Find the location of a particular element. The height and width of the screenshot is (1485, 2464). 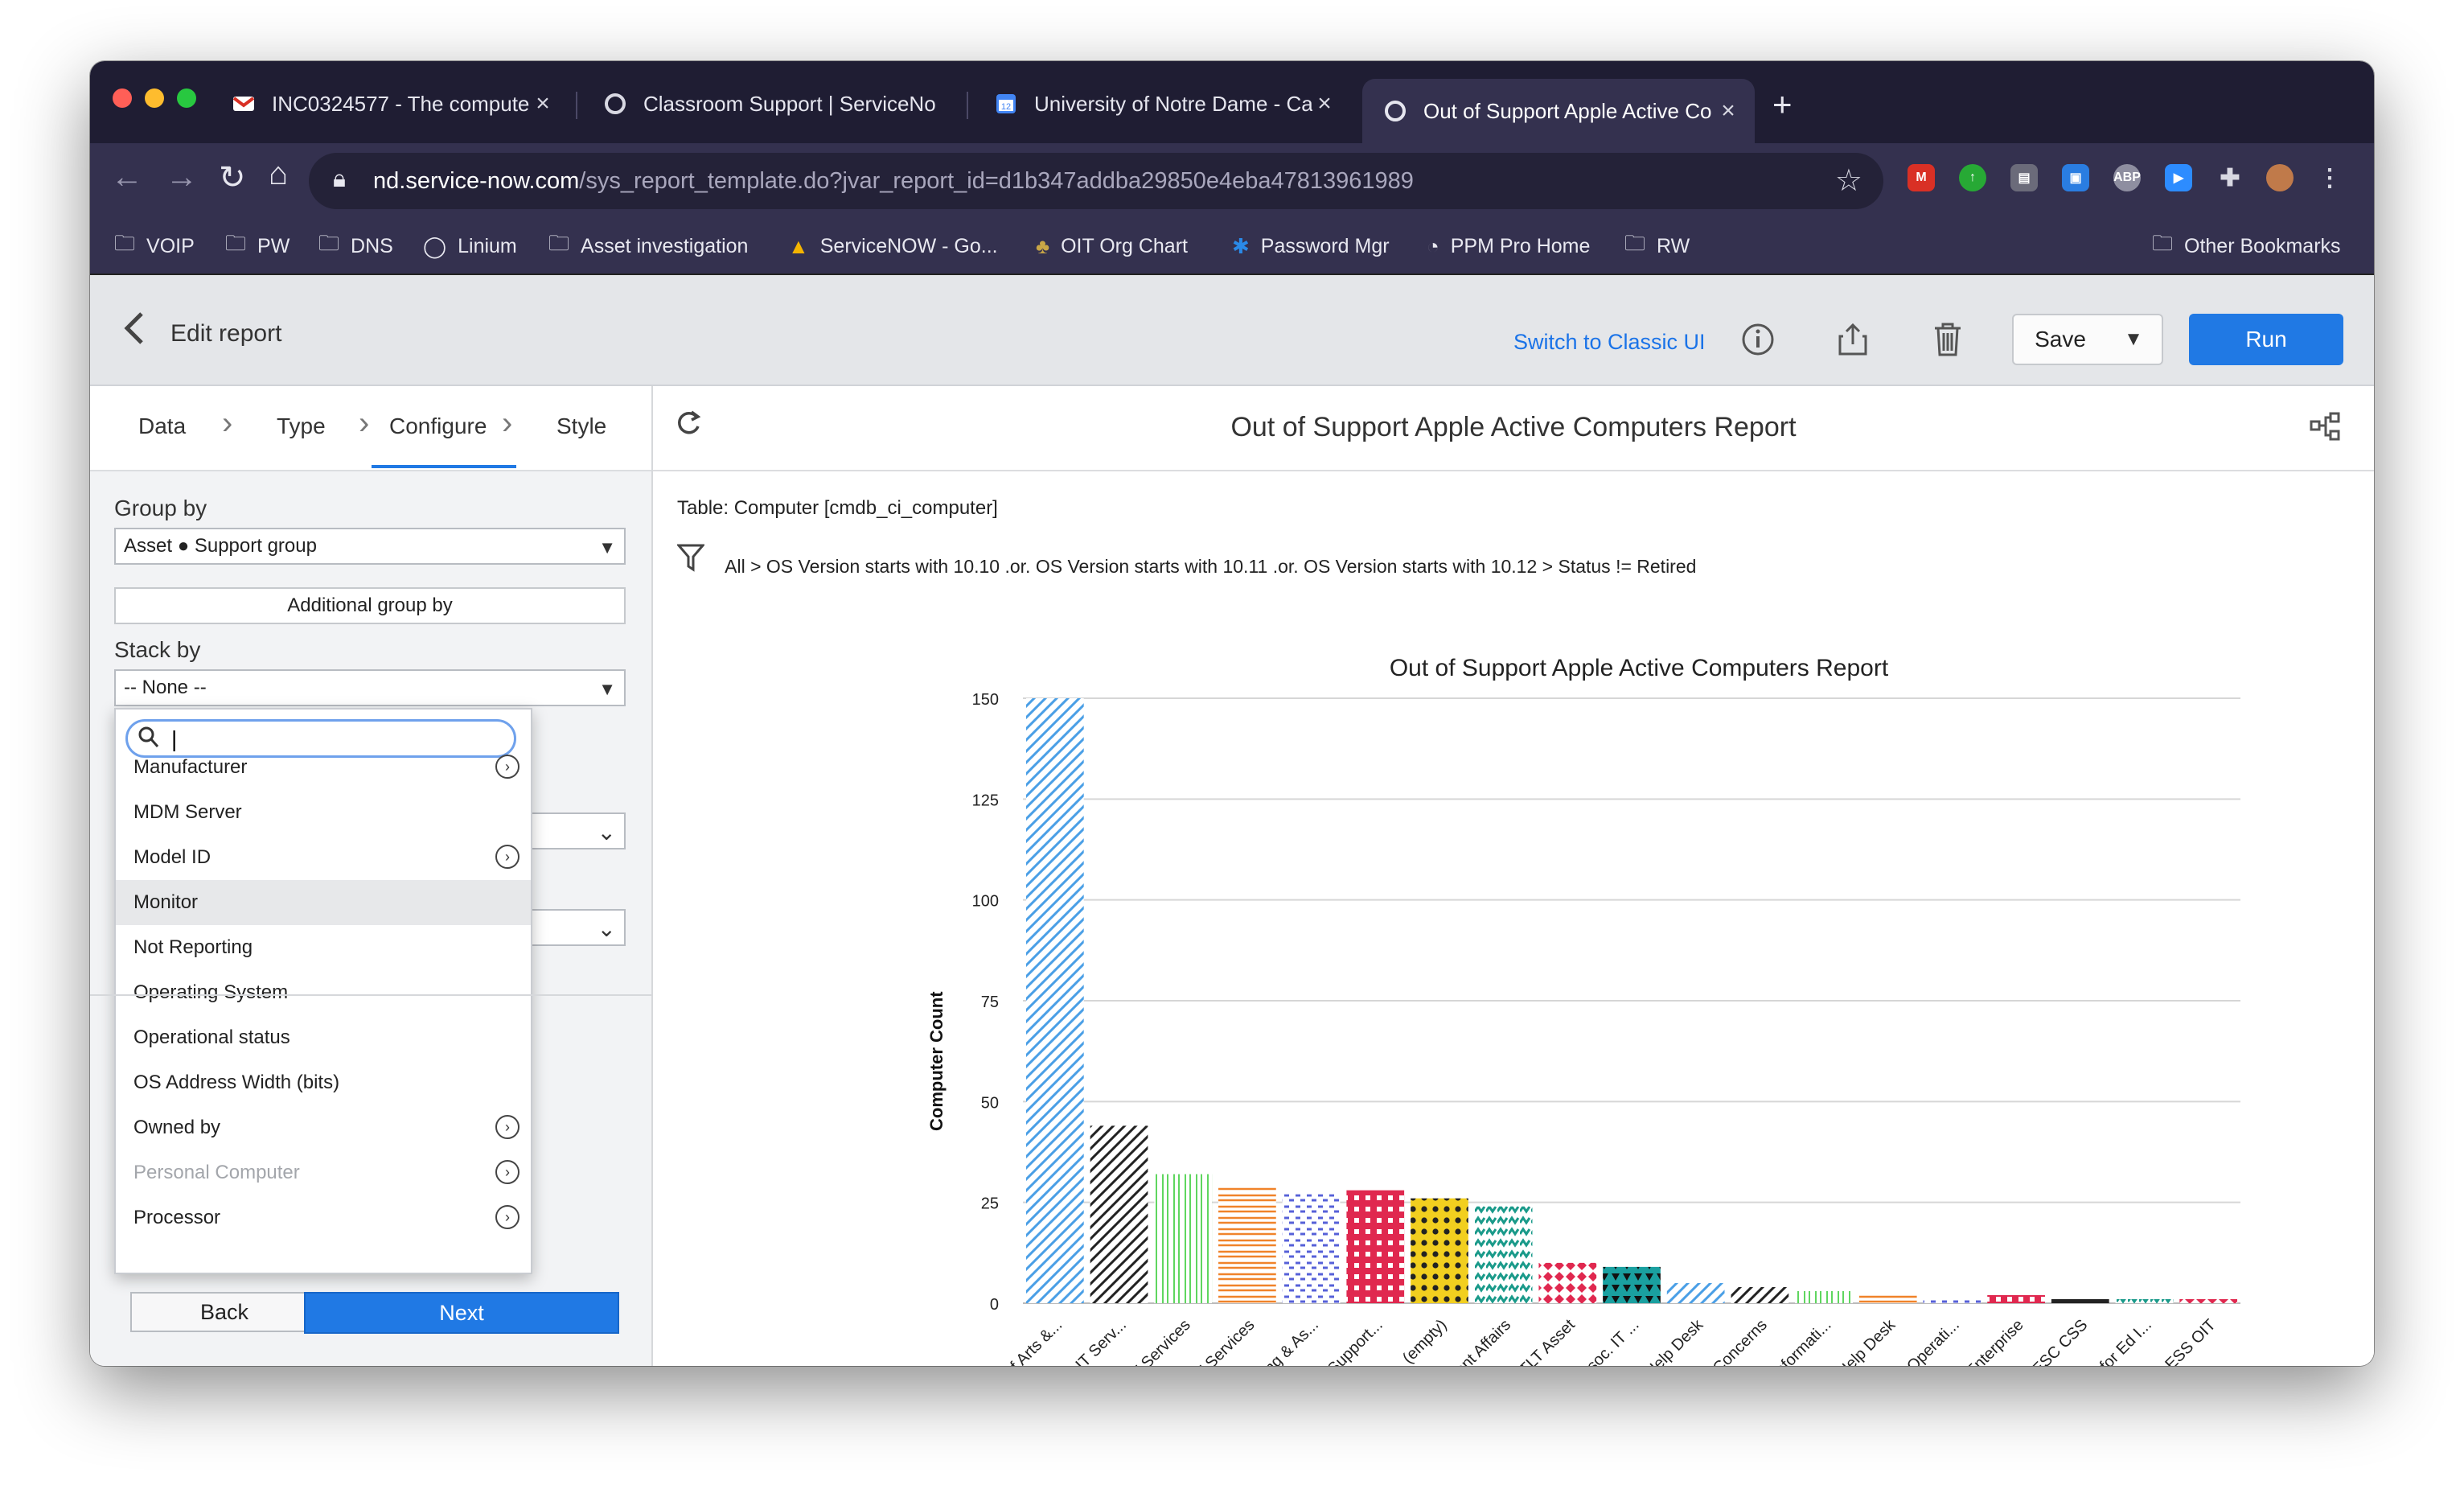

step-data: Data is located at coordinates (162, 426).